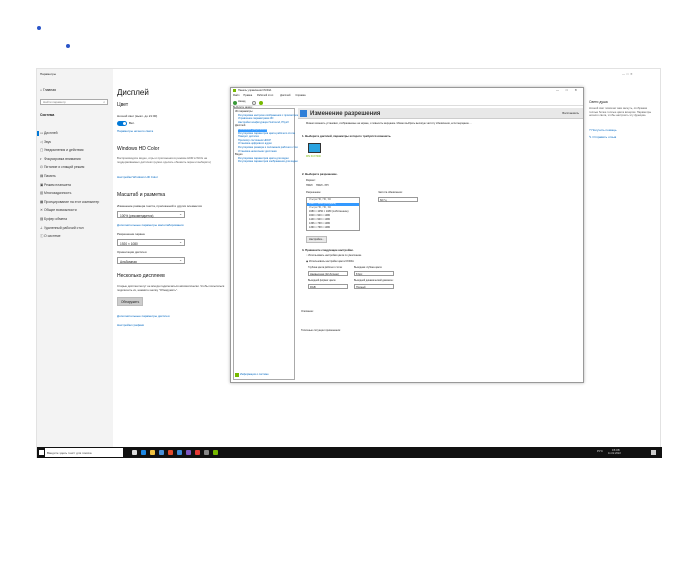  I want to click on format-dropdown: RGB, so click(328, 286).